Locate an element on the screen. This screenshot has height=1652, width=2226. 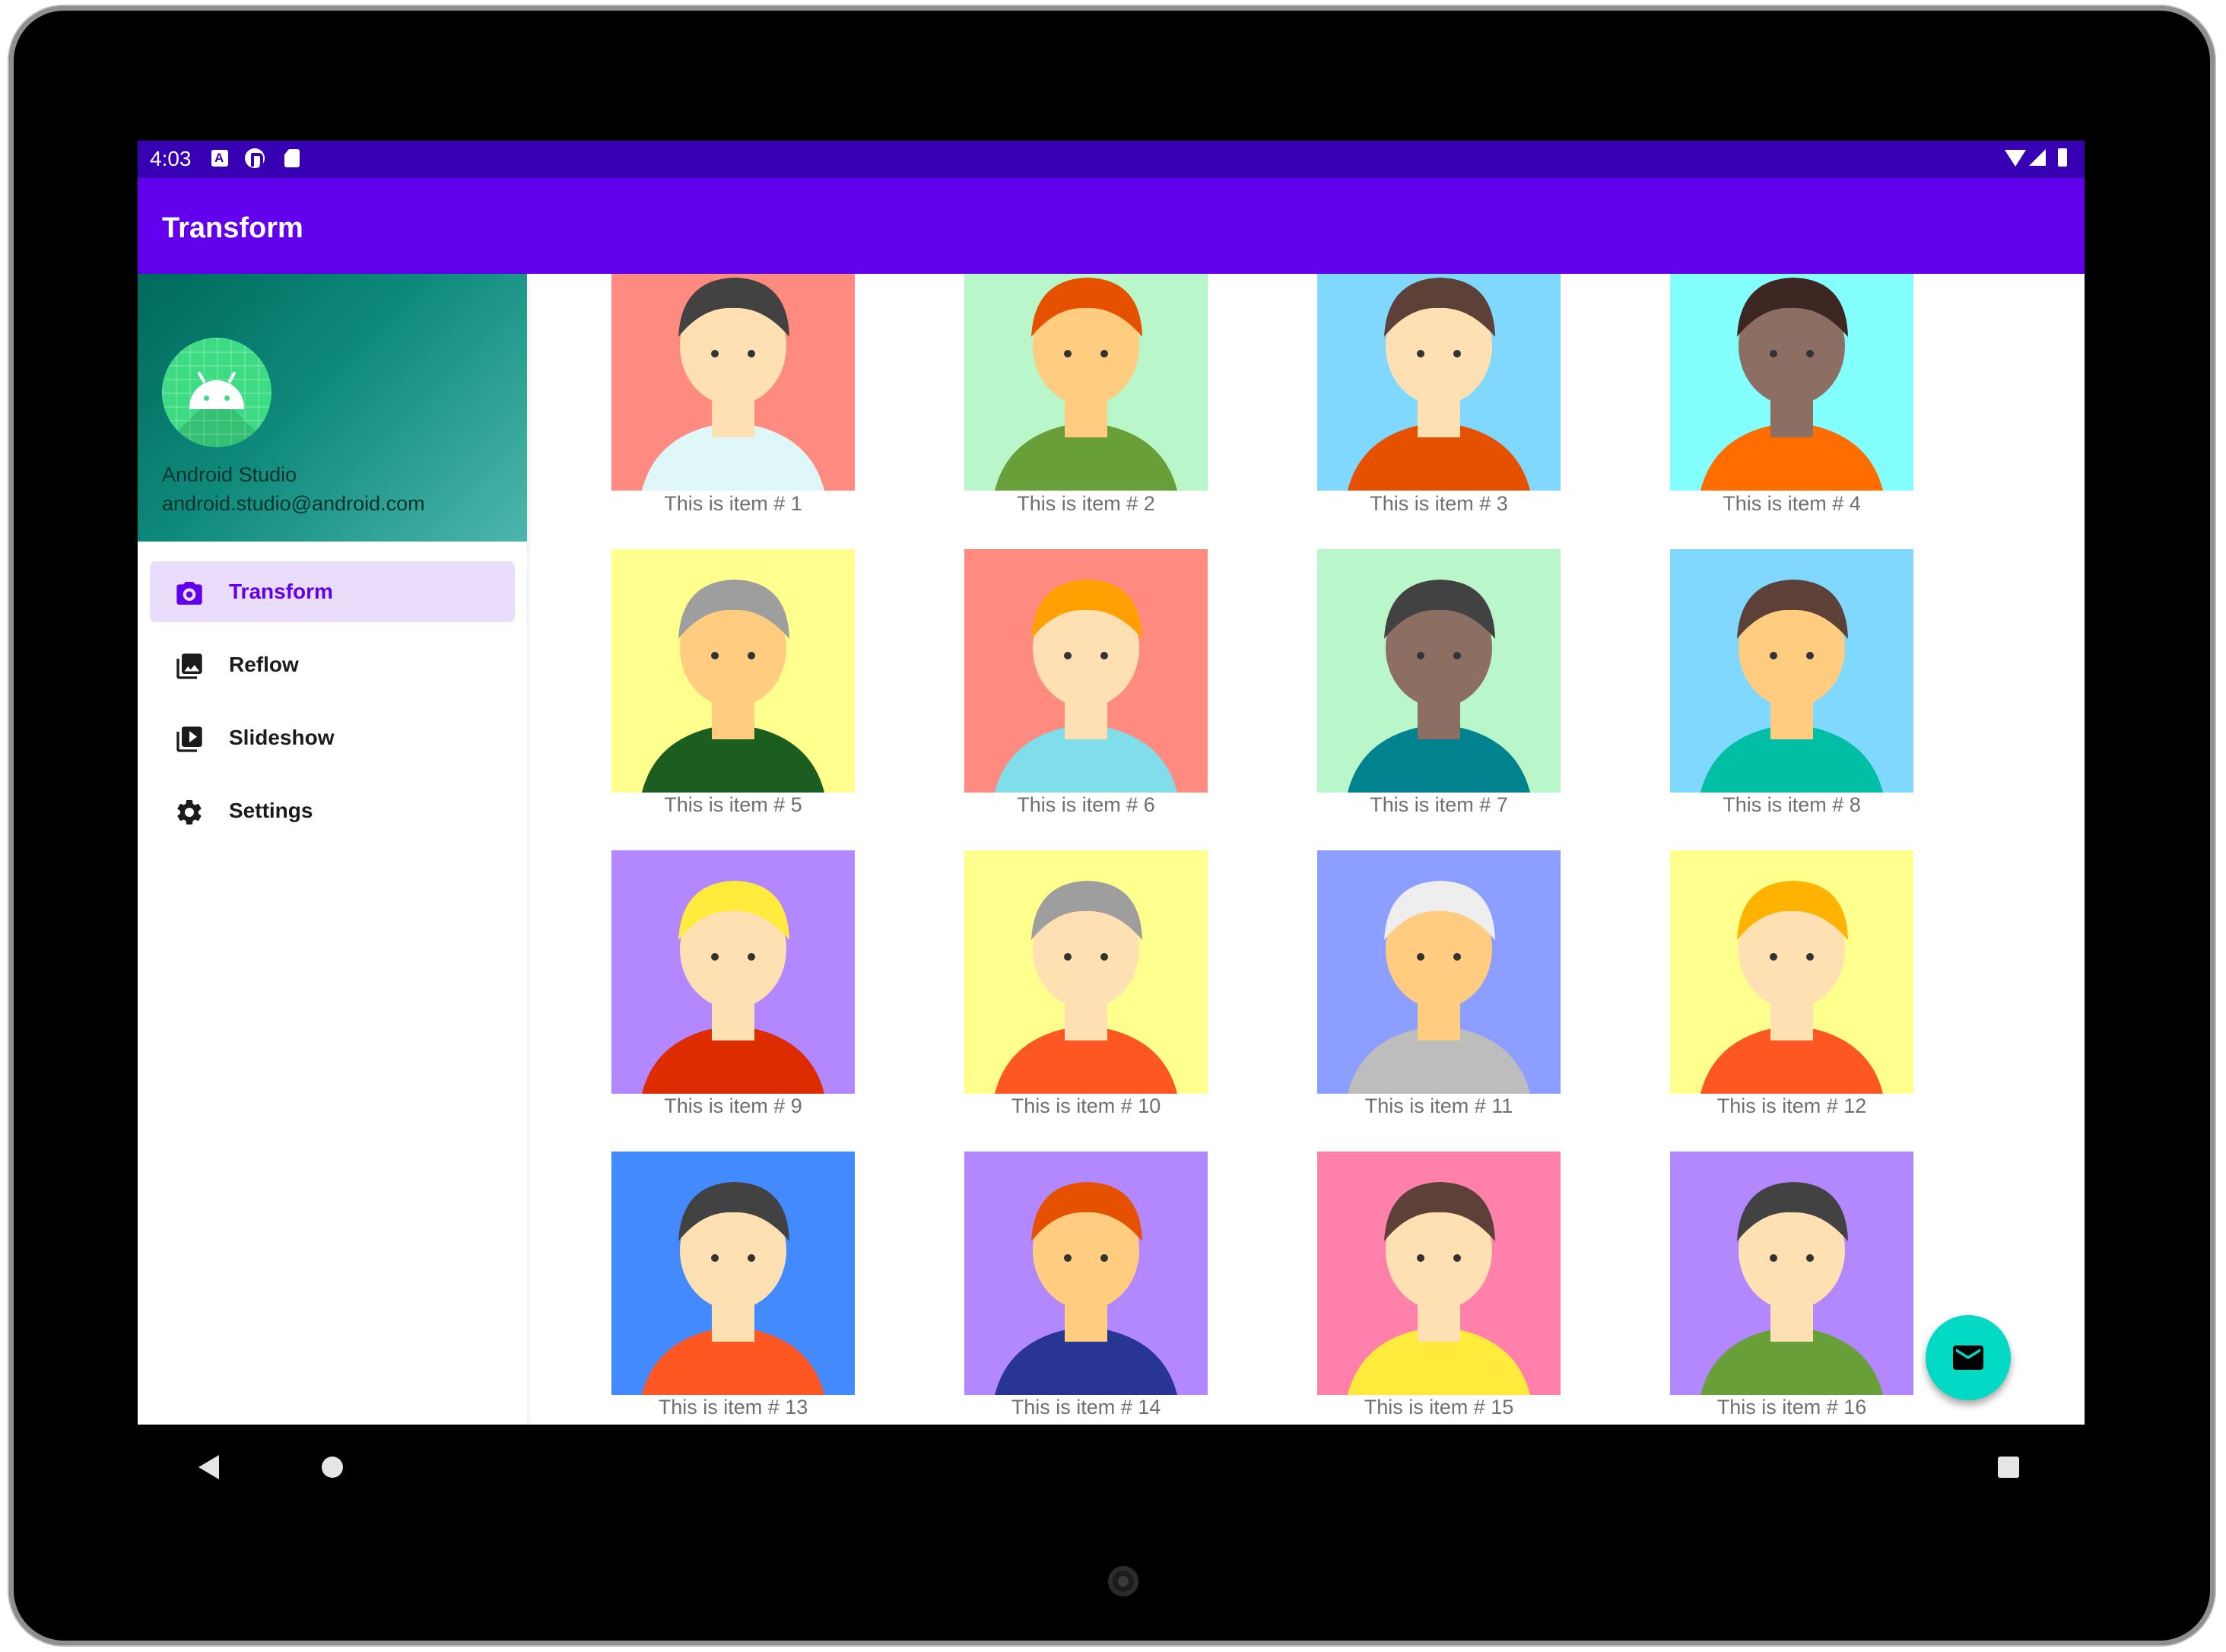
nav-item-transform: Transform is located at coordinates (333, 591).